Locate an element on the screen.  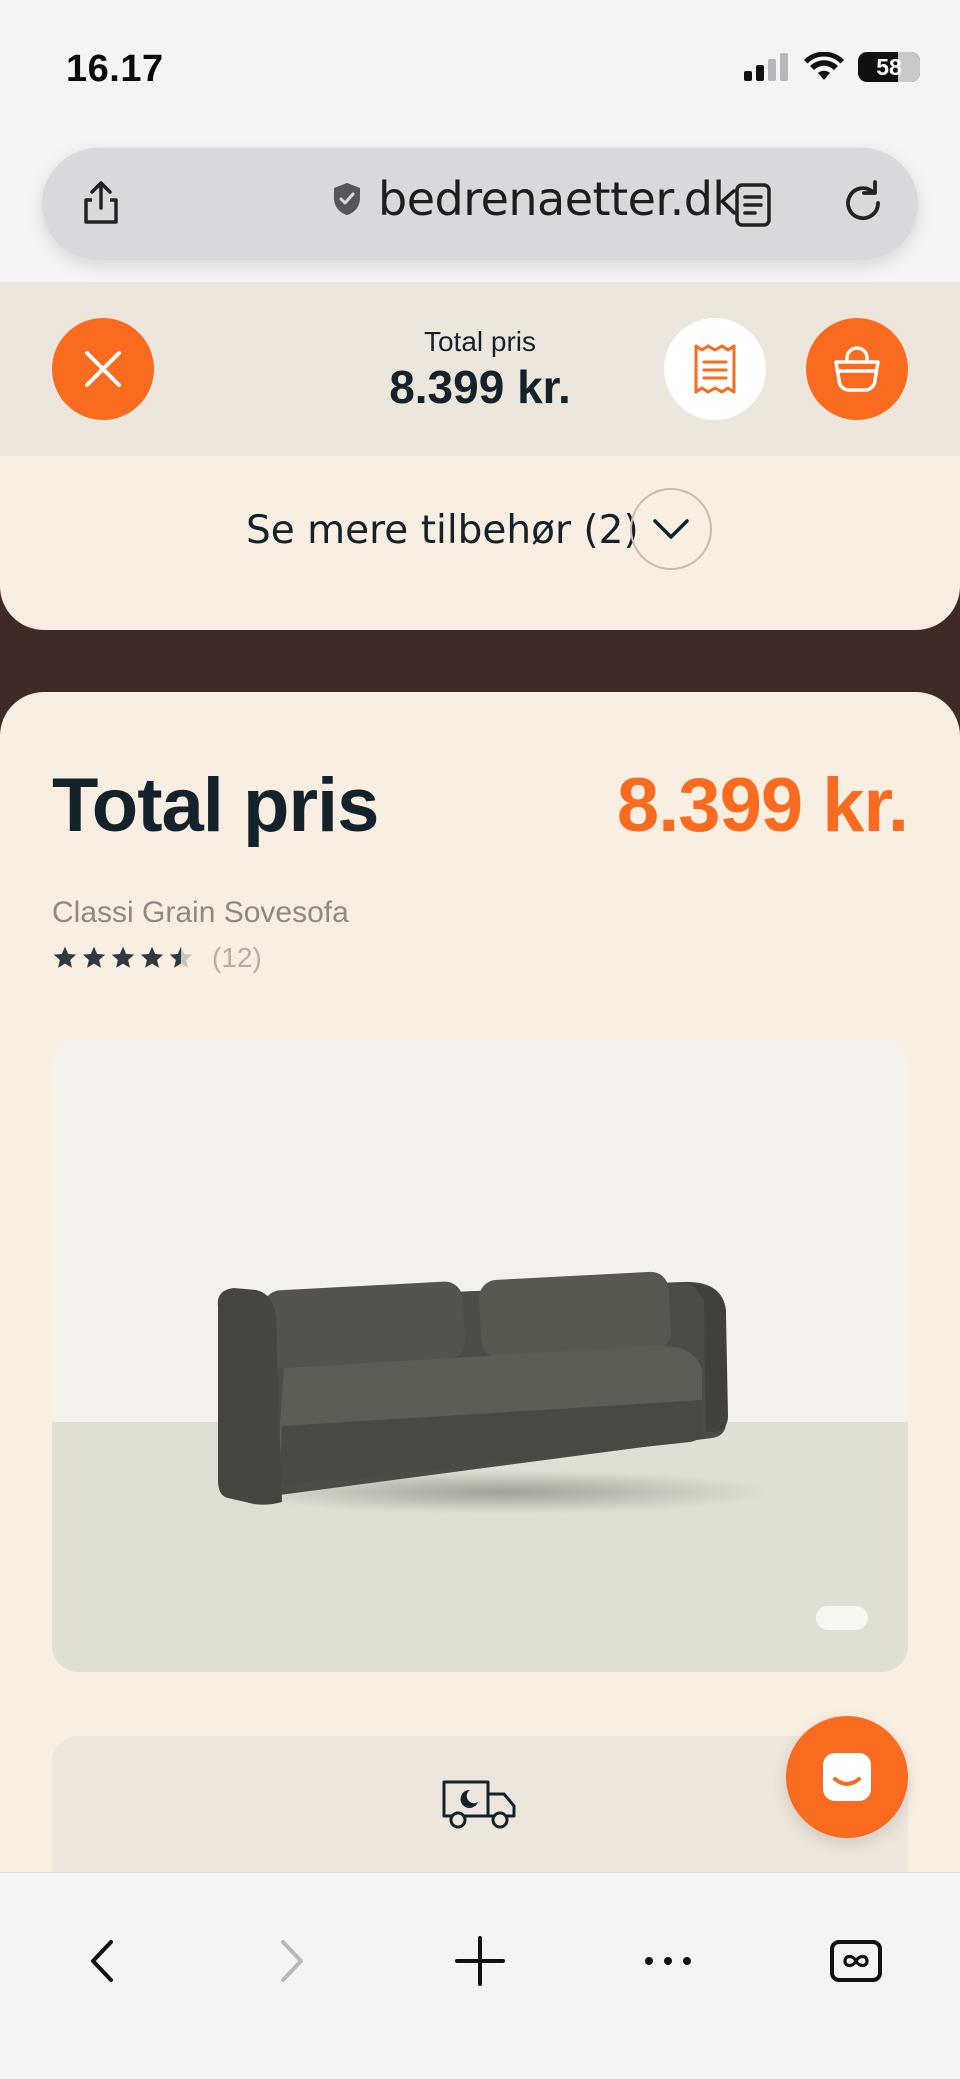
review-count: (12) is located at coordinates (237, 958).